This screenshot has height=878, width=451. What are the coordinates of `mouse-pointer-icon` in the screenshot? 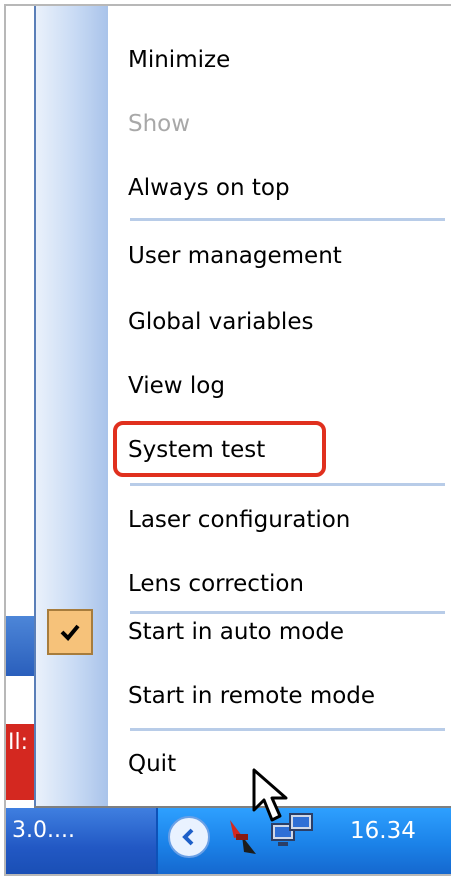 It's located at (270, 795).